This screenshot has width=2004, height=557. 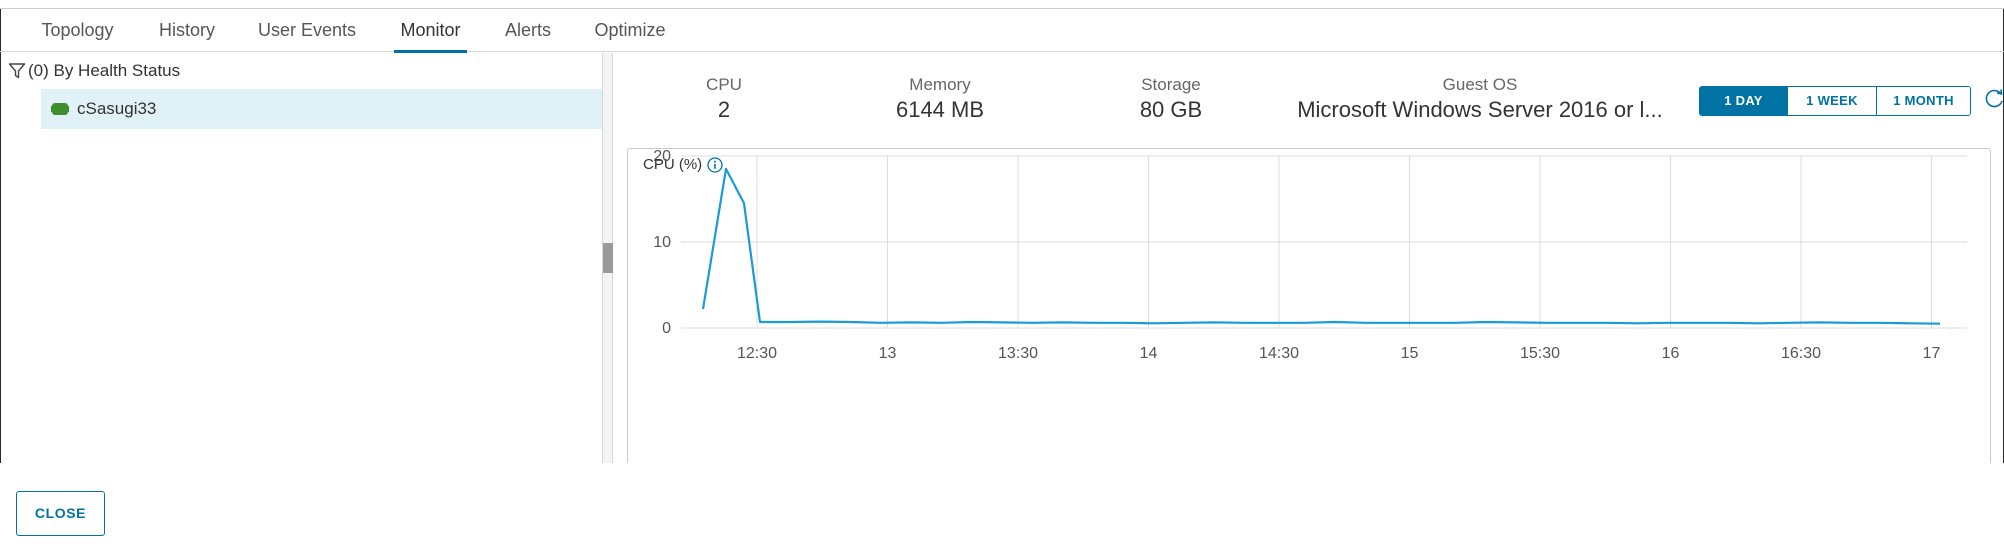 What do you see at coordinates (321, 109) in the screenshot?
I see `tree-item-vm: cSasugi33` at bounding box center [321, 109].